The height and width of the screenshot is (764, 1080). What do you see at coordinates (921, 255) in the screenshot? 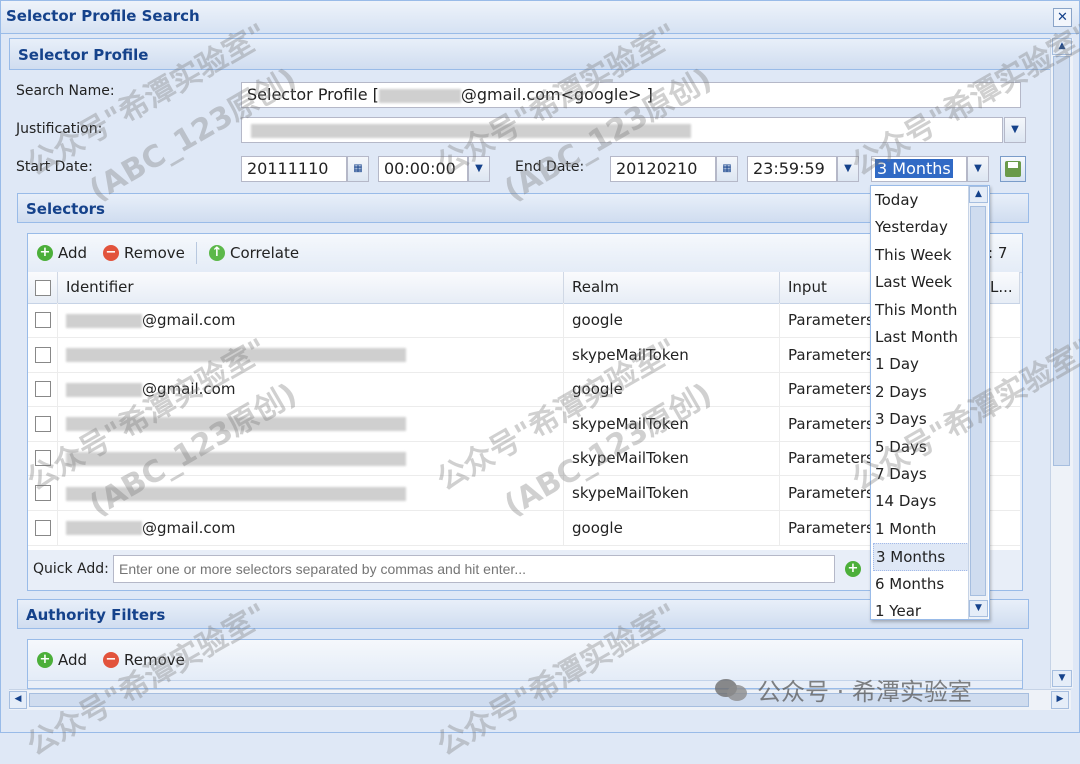
I see `range-option: This Week` at bounding box center [921, 255].